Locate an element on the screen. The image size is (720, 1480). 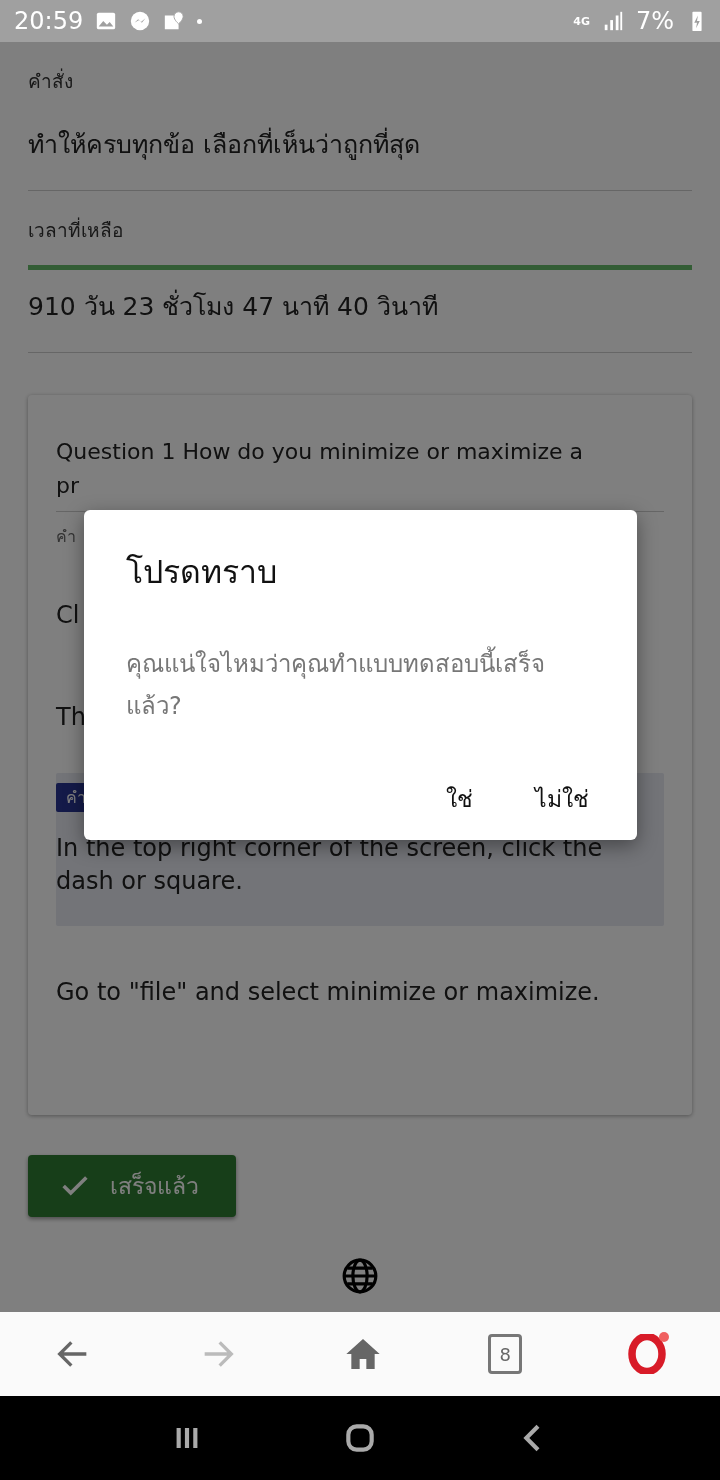
image-icon is located at coordinates (106, 21).